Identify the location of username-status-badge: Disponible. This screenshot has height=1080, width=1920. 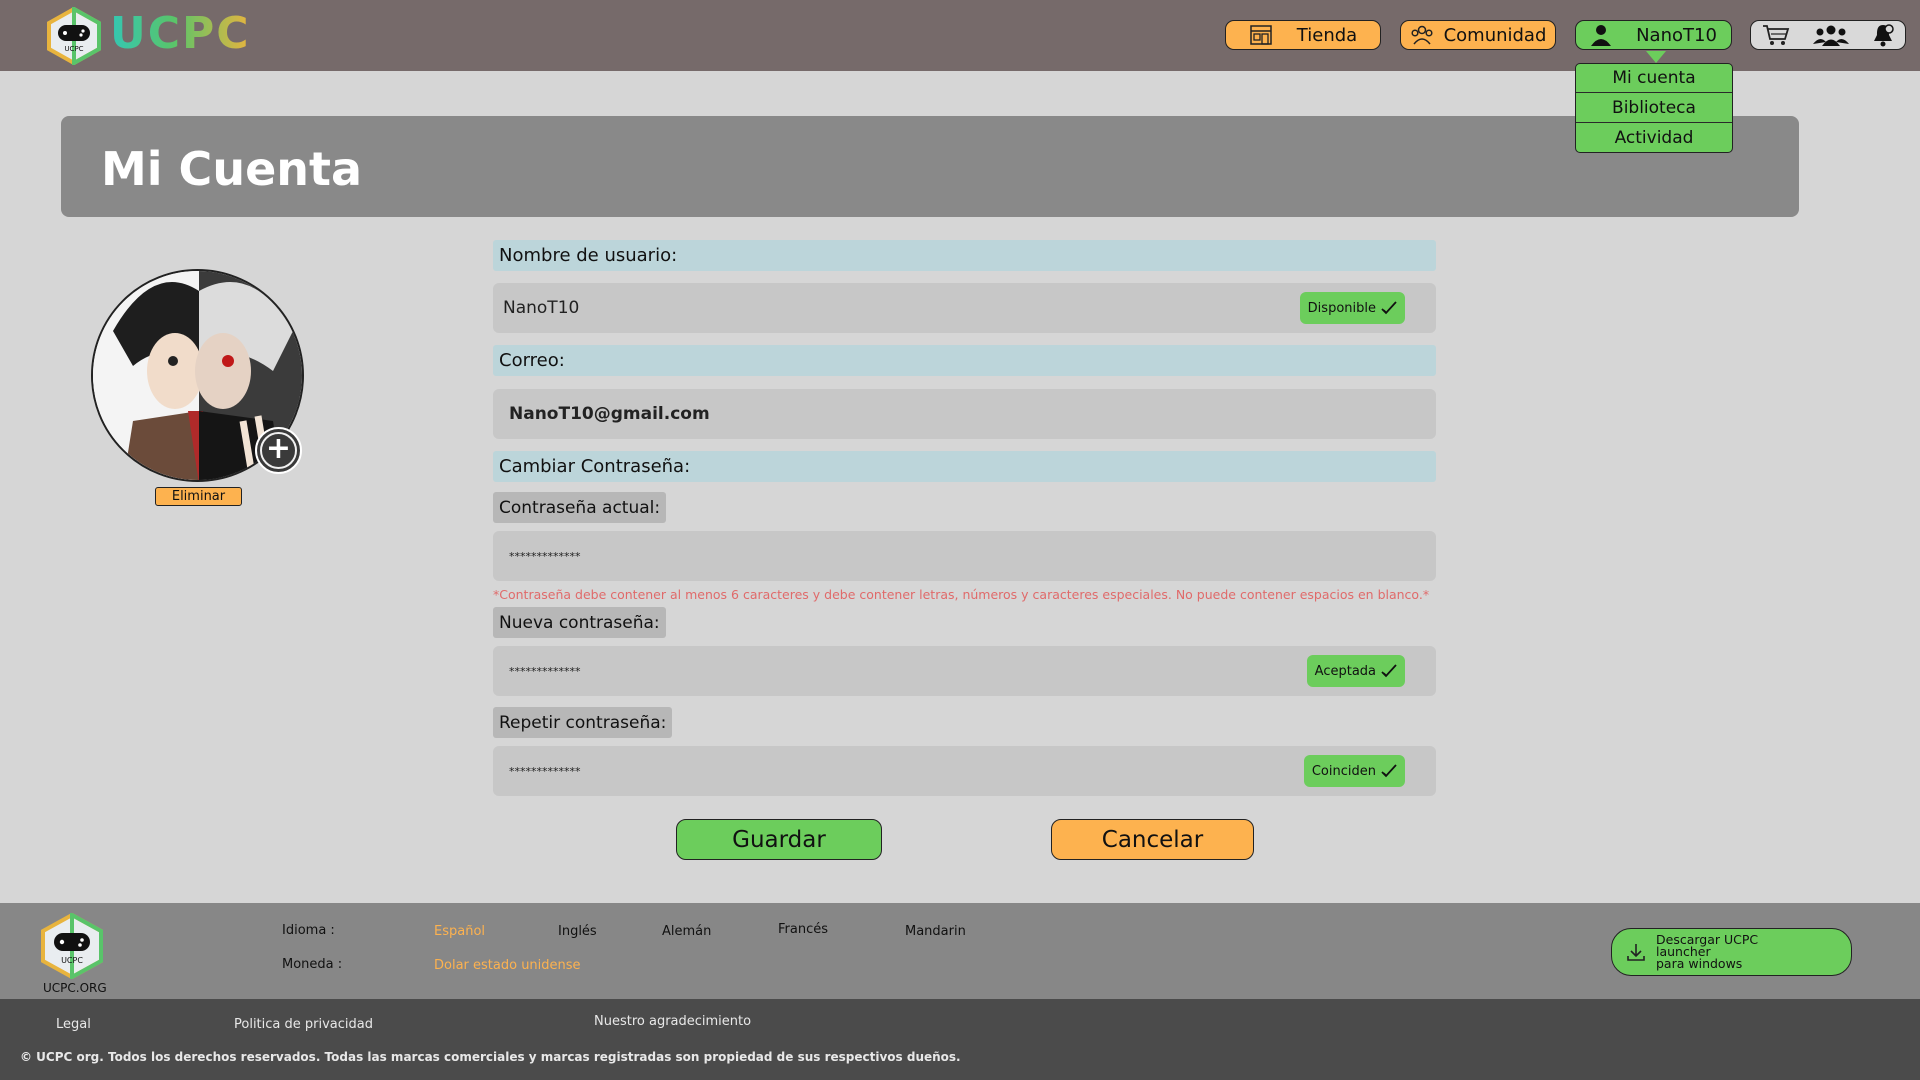
(1352, 308).